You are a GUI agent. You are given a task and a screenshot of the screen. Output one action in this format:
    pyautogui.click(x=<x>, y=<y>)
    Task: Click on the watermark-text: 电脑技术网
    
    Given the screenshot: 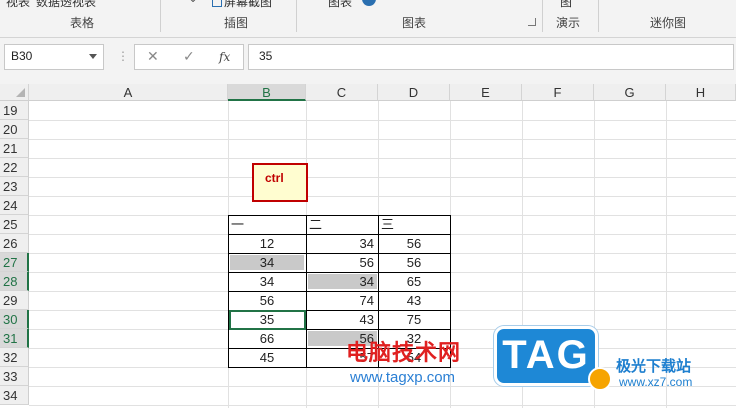 What is the action you would take?
    pyautogui.click(x=404, y=353)
    